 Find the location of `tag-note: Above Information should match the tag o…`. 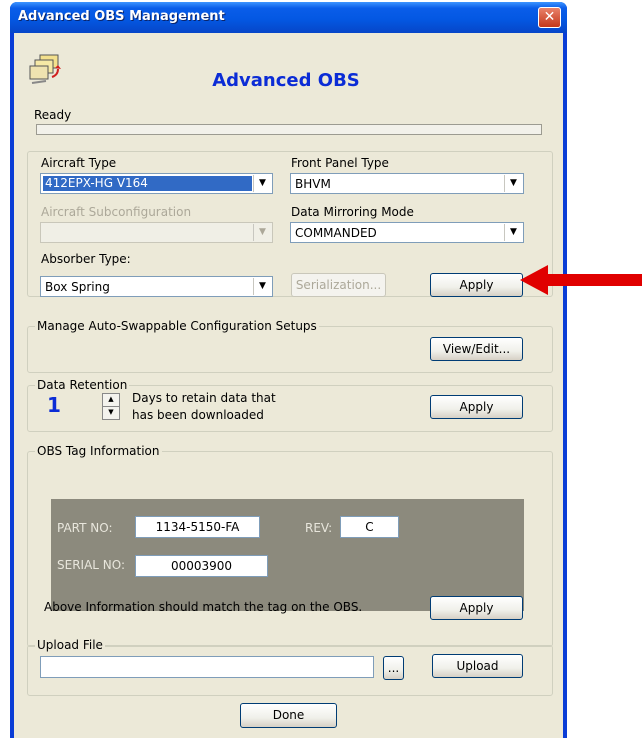

tag-note: Above Information should match the tag o… is located at coordinates (203, 607).